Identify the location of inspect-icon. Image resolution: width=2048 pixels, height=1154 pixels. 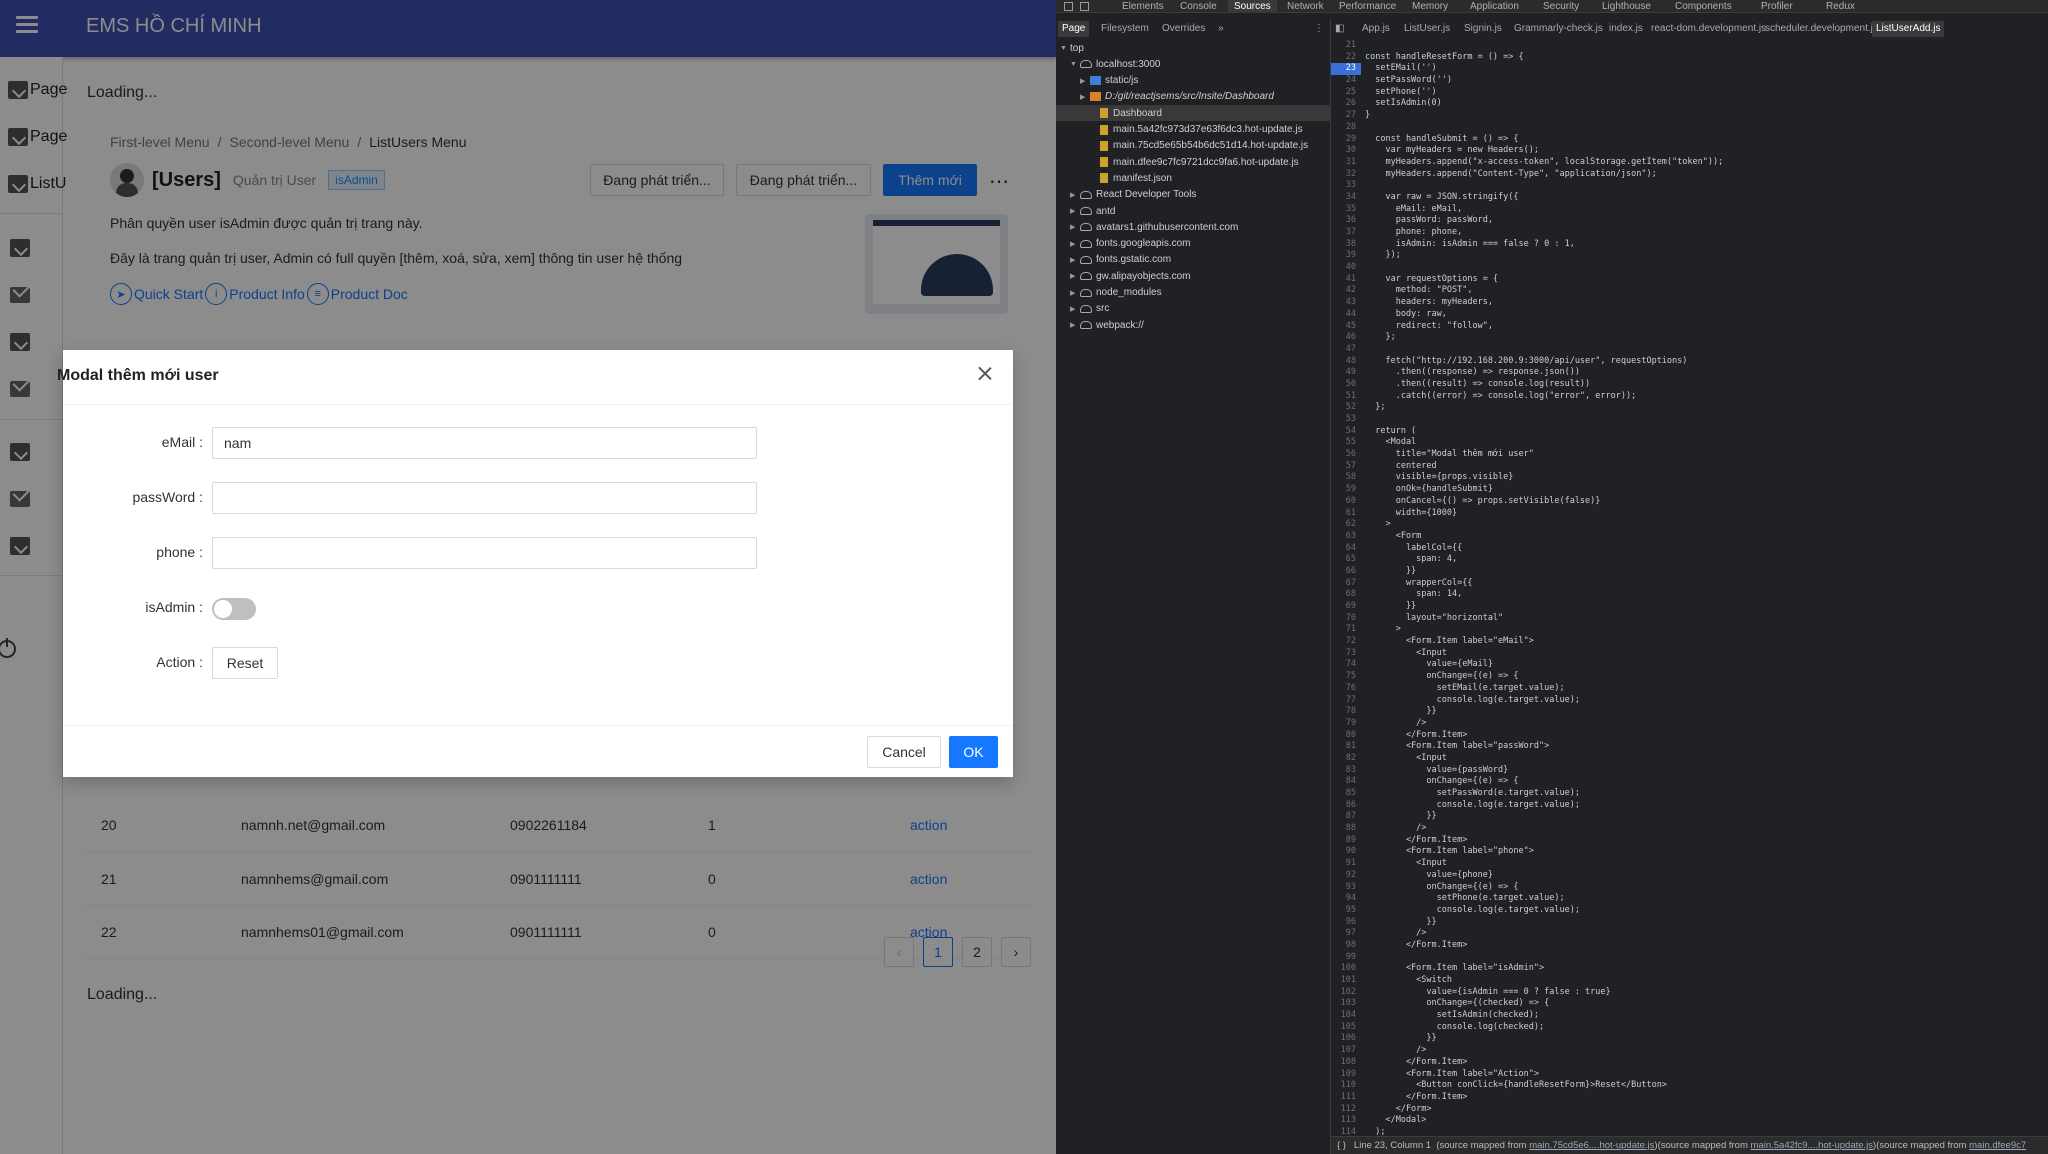
(1068, 6).